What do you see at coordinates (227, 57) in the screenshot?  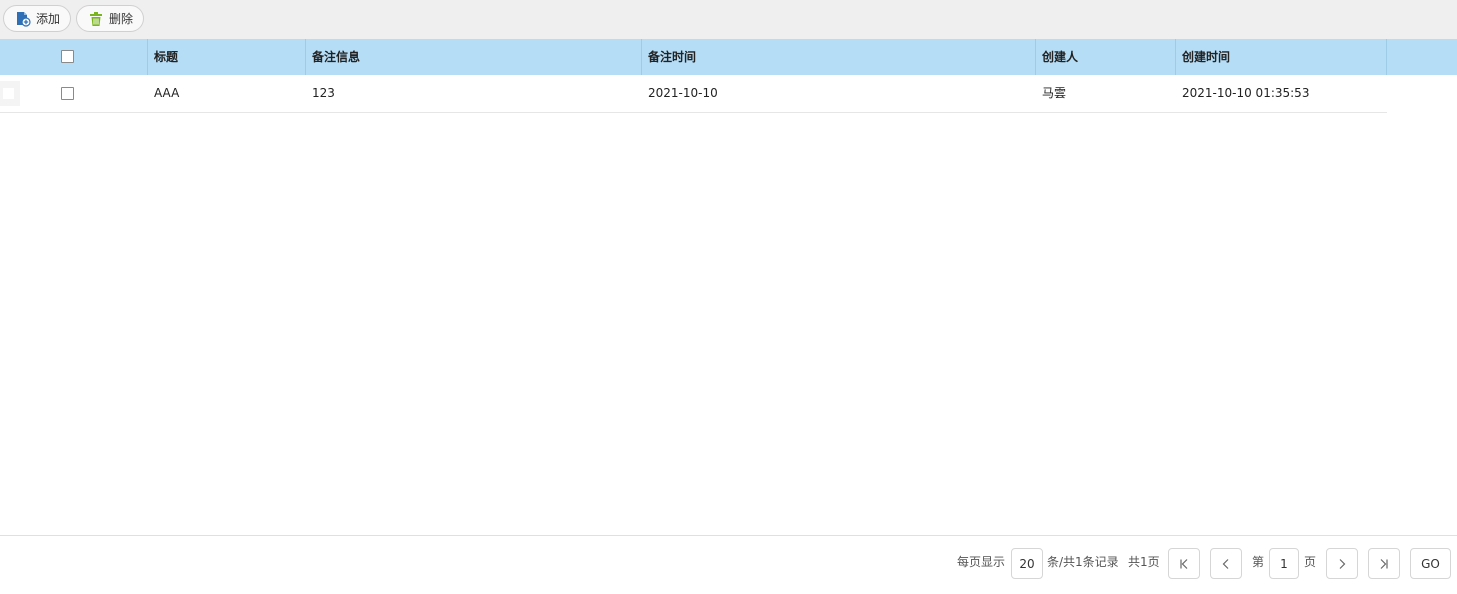 I see `column-header-title: 标题` at bounding box center [227, 57].